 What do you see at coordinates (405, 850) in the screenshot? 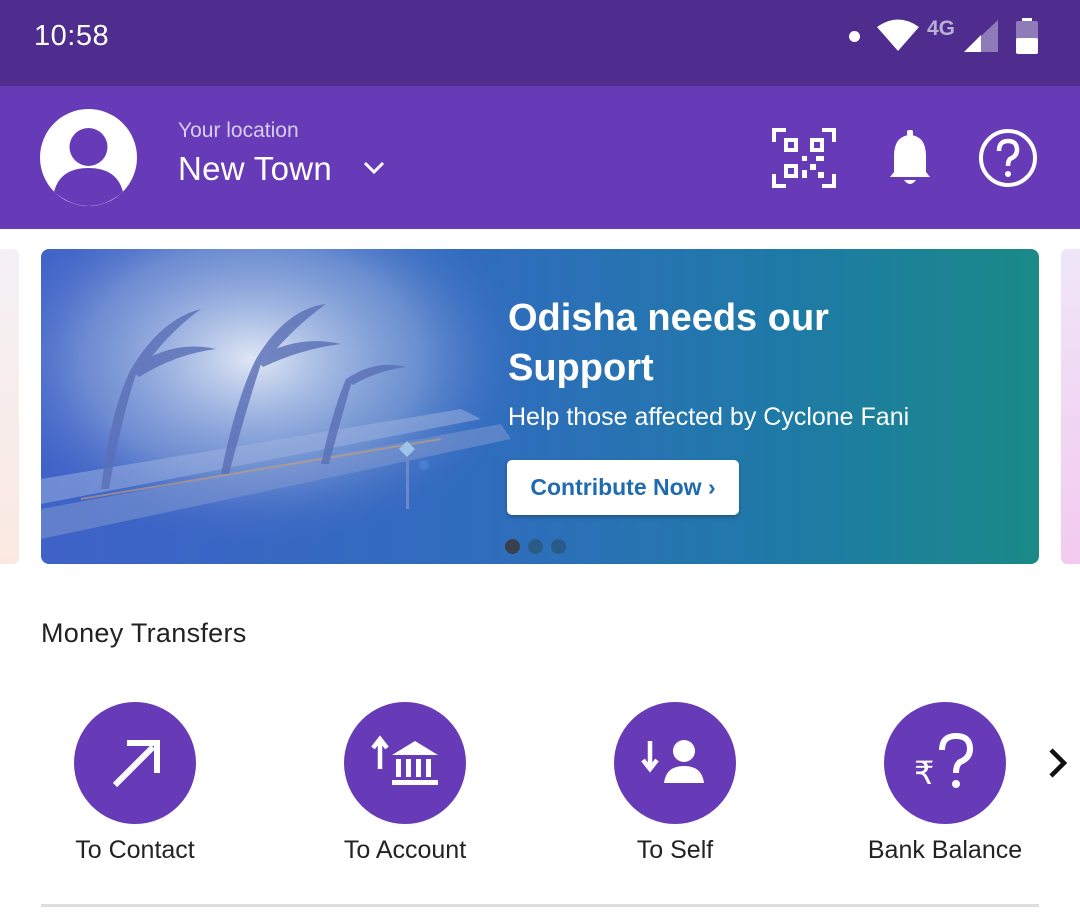
I see `to-account-label: To Account` at bounding box center [405, 850].